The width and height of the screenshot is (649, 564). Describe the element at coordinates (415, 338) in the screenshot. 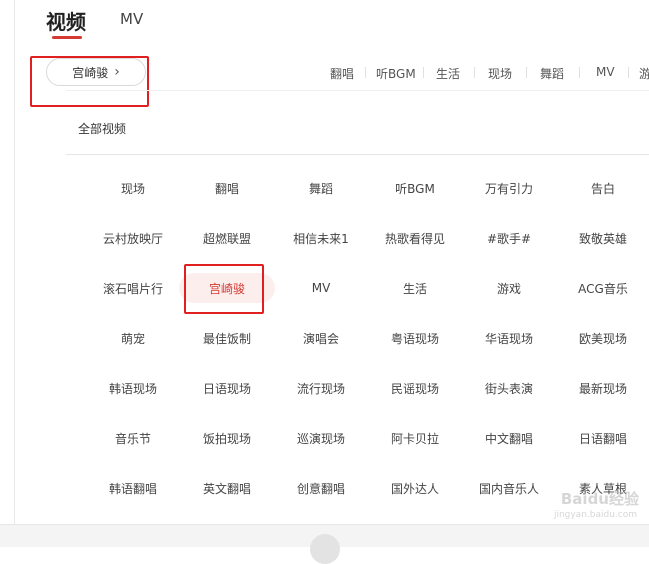

I see `category-item: 粤语现场` at that location.